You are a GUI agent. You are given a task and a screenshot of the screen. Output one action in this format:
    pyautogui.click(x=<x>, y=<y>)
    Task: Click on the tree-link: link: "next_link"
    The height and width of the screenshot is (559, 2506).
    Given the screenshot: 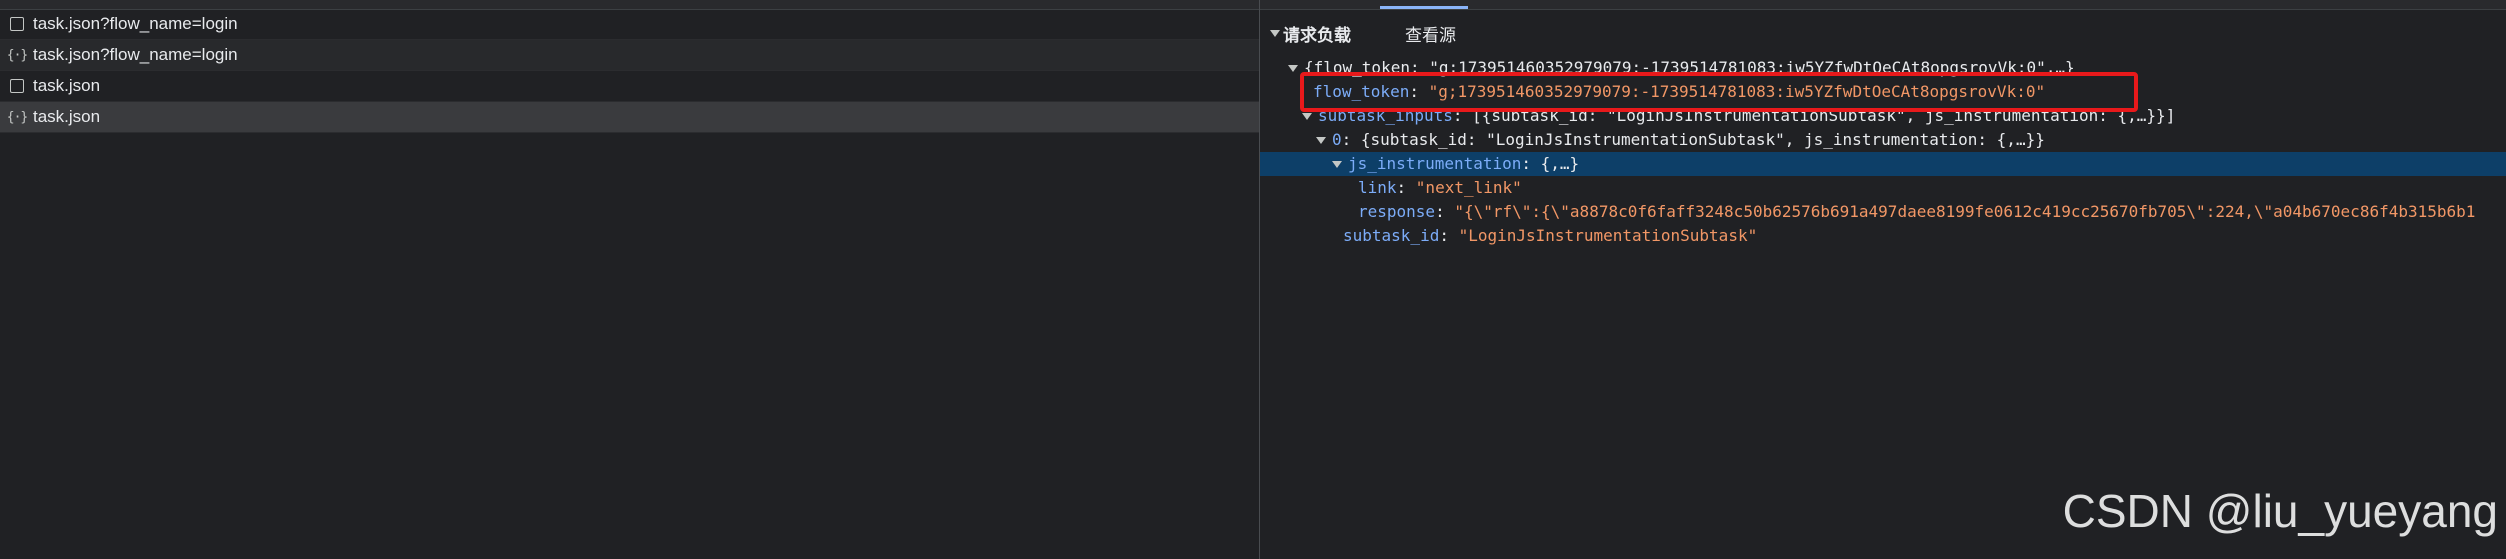 What is the action you would take?
    pyautogui.click(x=1440, y=188)
    